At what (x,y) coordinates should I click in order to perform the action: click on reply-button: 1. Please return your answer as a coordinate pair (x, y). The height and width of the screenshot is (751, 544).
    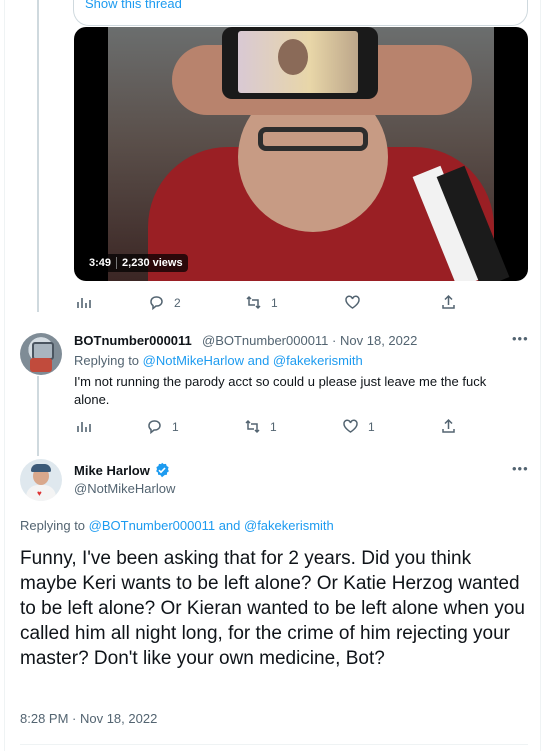
    Looking at the image, I should click on (162, 426).